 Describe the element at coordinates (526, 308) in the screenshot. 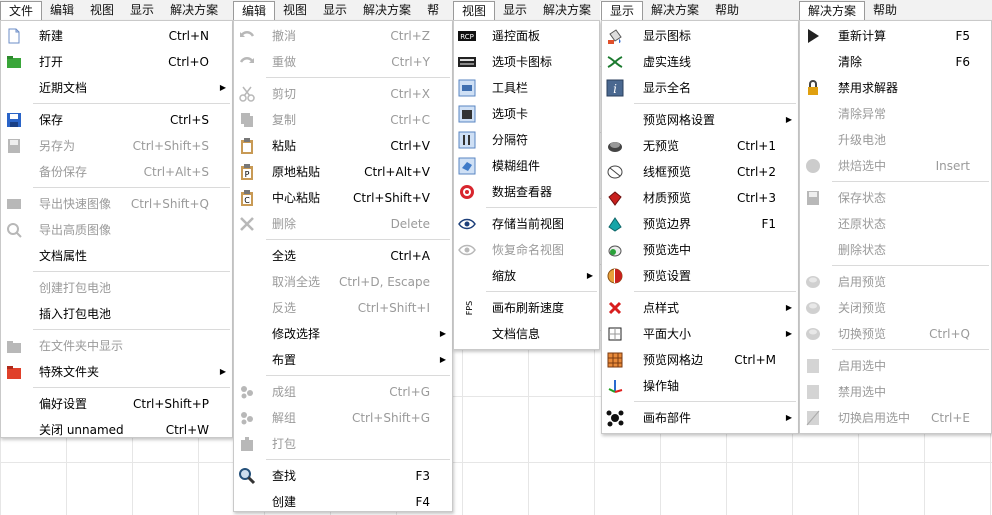

I see `menu-item: FPS 画布刷新速度` at that location.